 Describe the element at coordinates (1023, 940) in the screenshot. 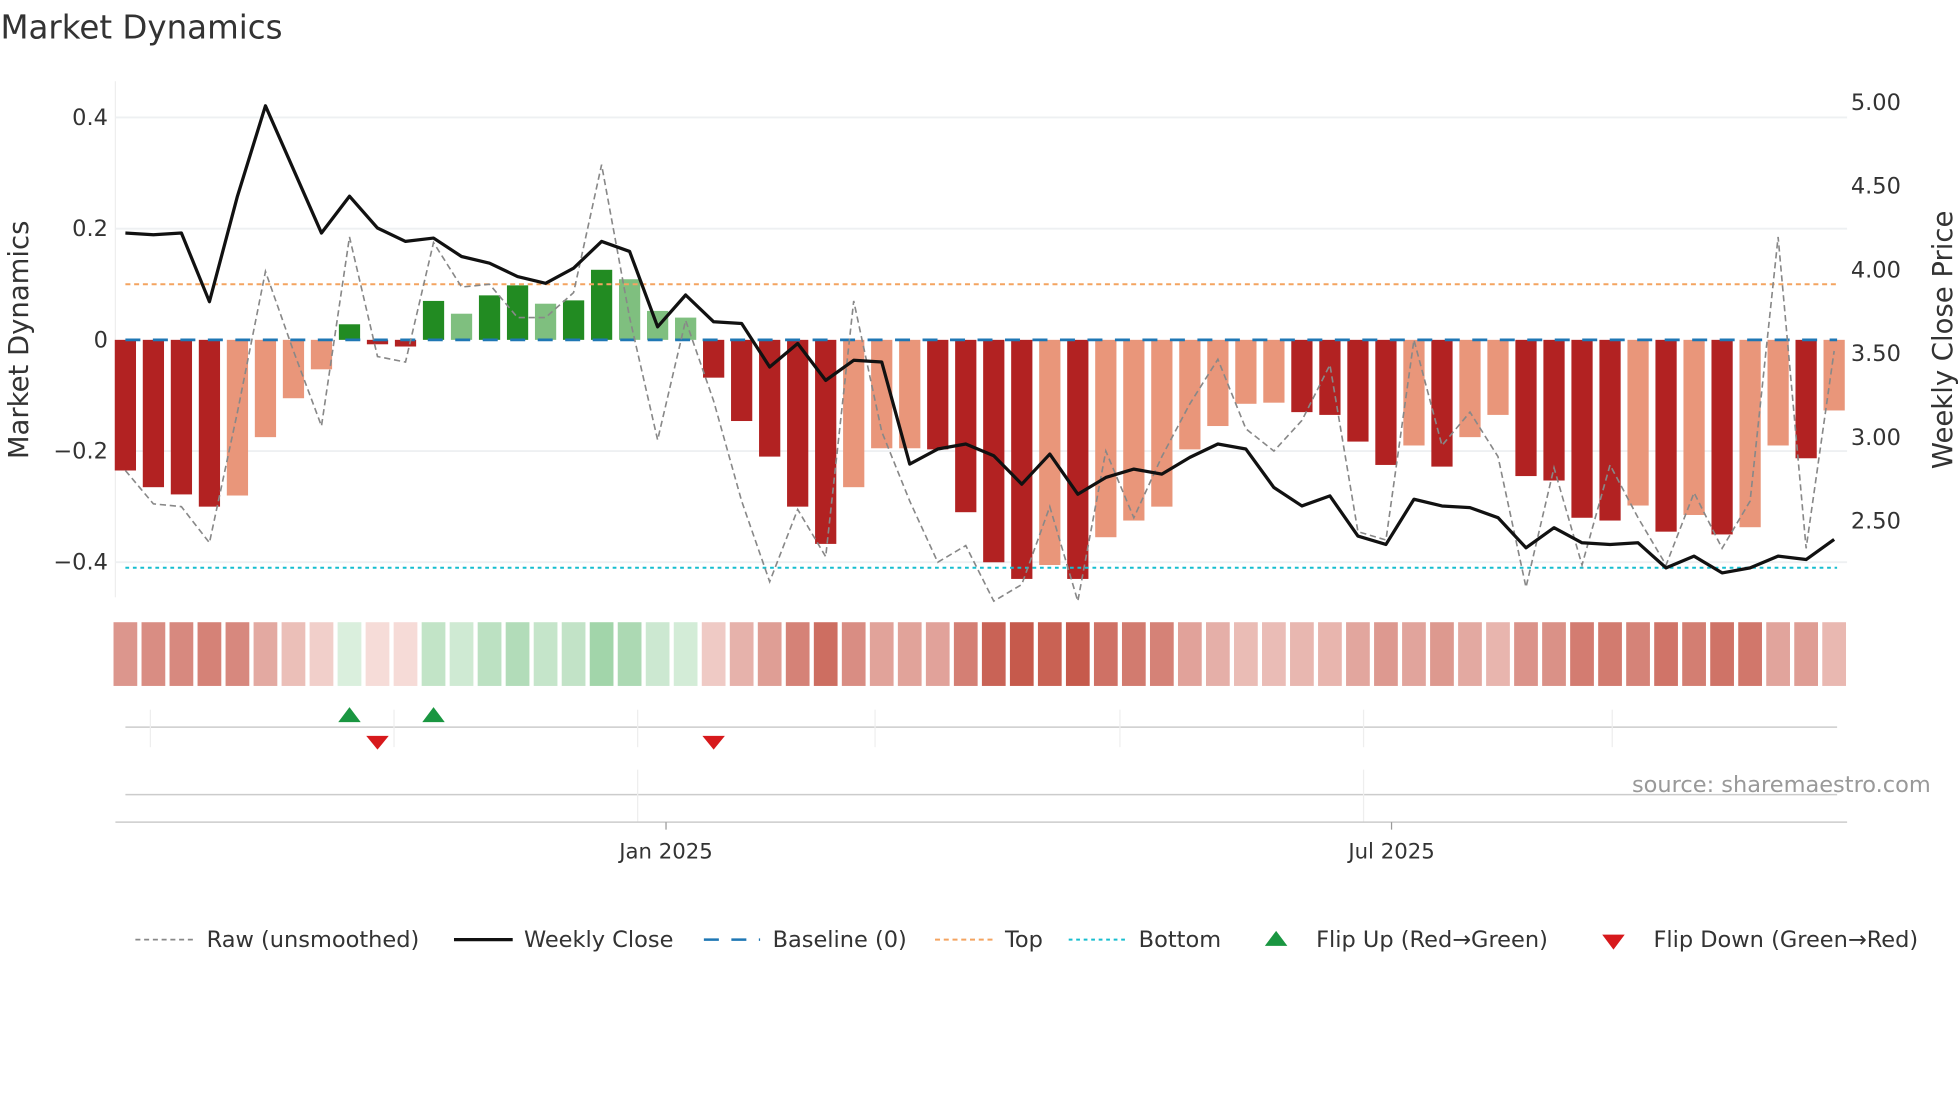

I see `legend-label: Top` at that location.